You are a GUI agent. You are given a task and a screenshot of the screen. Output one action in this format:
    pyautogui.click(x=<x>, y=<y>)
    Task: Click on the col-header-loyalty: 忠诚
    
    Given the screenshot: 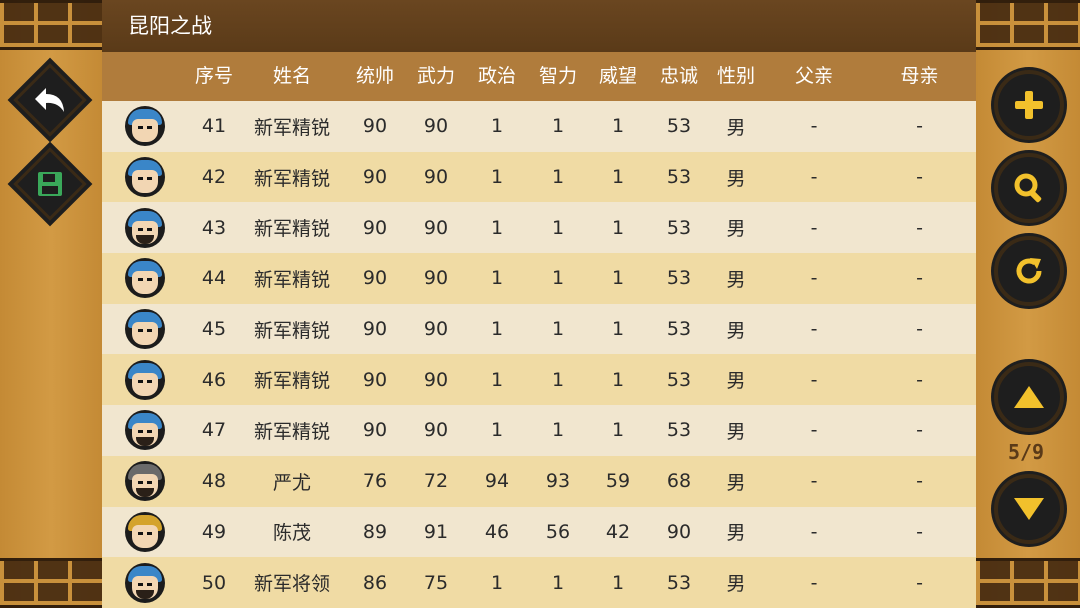 What is the action you would take?
    pyautogui.click(x=679, y=76)
    